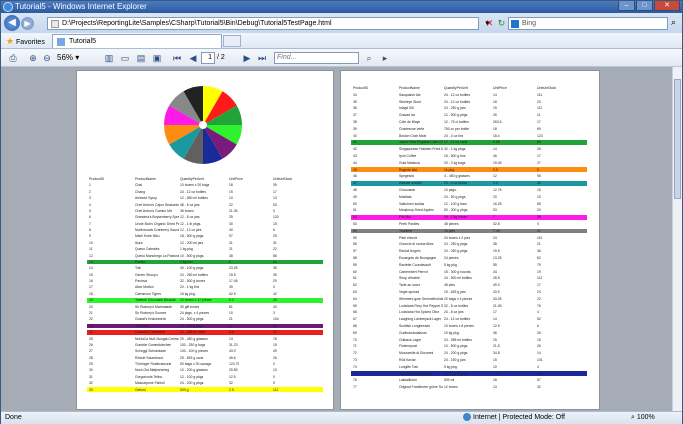  What do you see at coordinates (247, 58) in the screenshot?
I see `next-page-icon: ▶` at bounding box center [247, 58].